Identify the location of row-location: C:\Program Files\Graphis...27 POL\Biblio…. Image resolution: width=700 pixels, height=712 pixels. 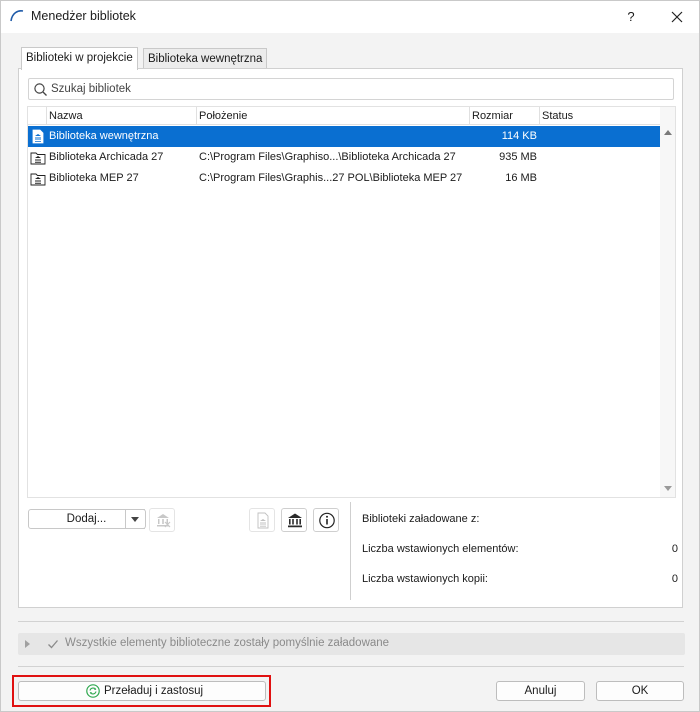
(331, 178).